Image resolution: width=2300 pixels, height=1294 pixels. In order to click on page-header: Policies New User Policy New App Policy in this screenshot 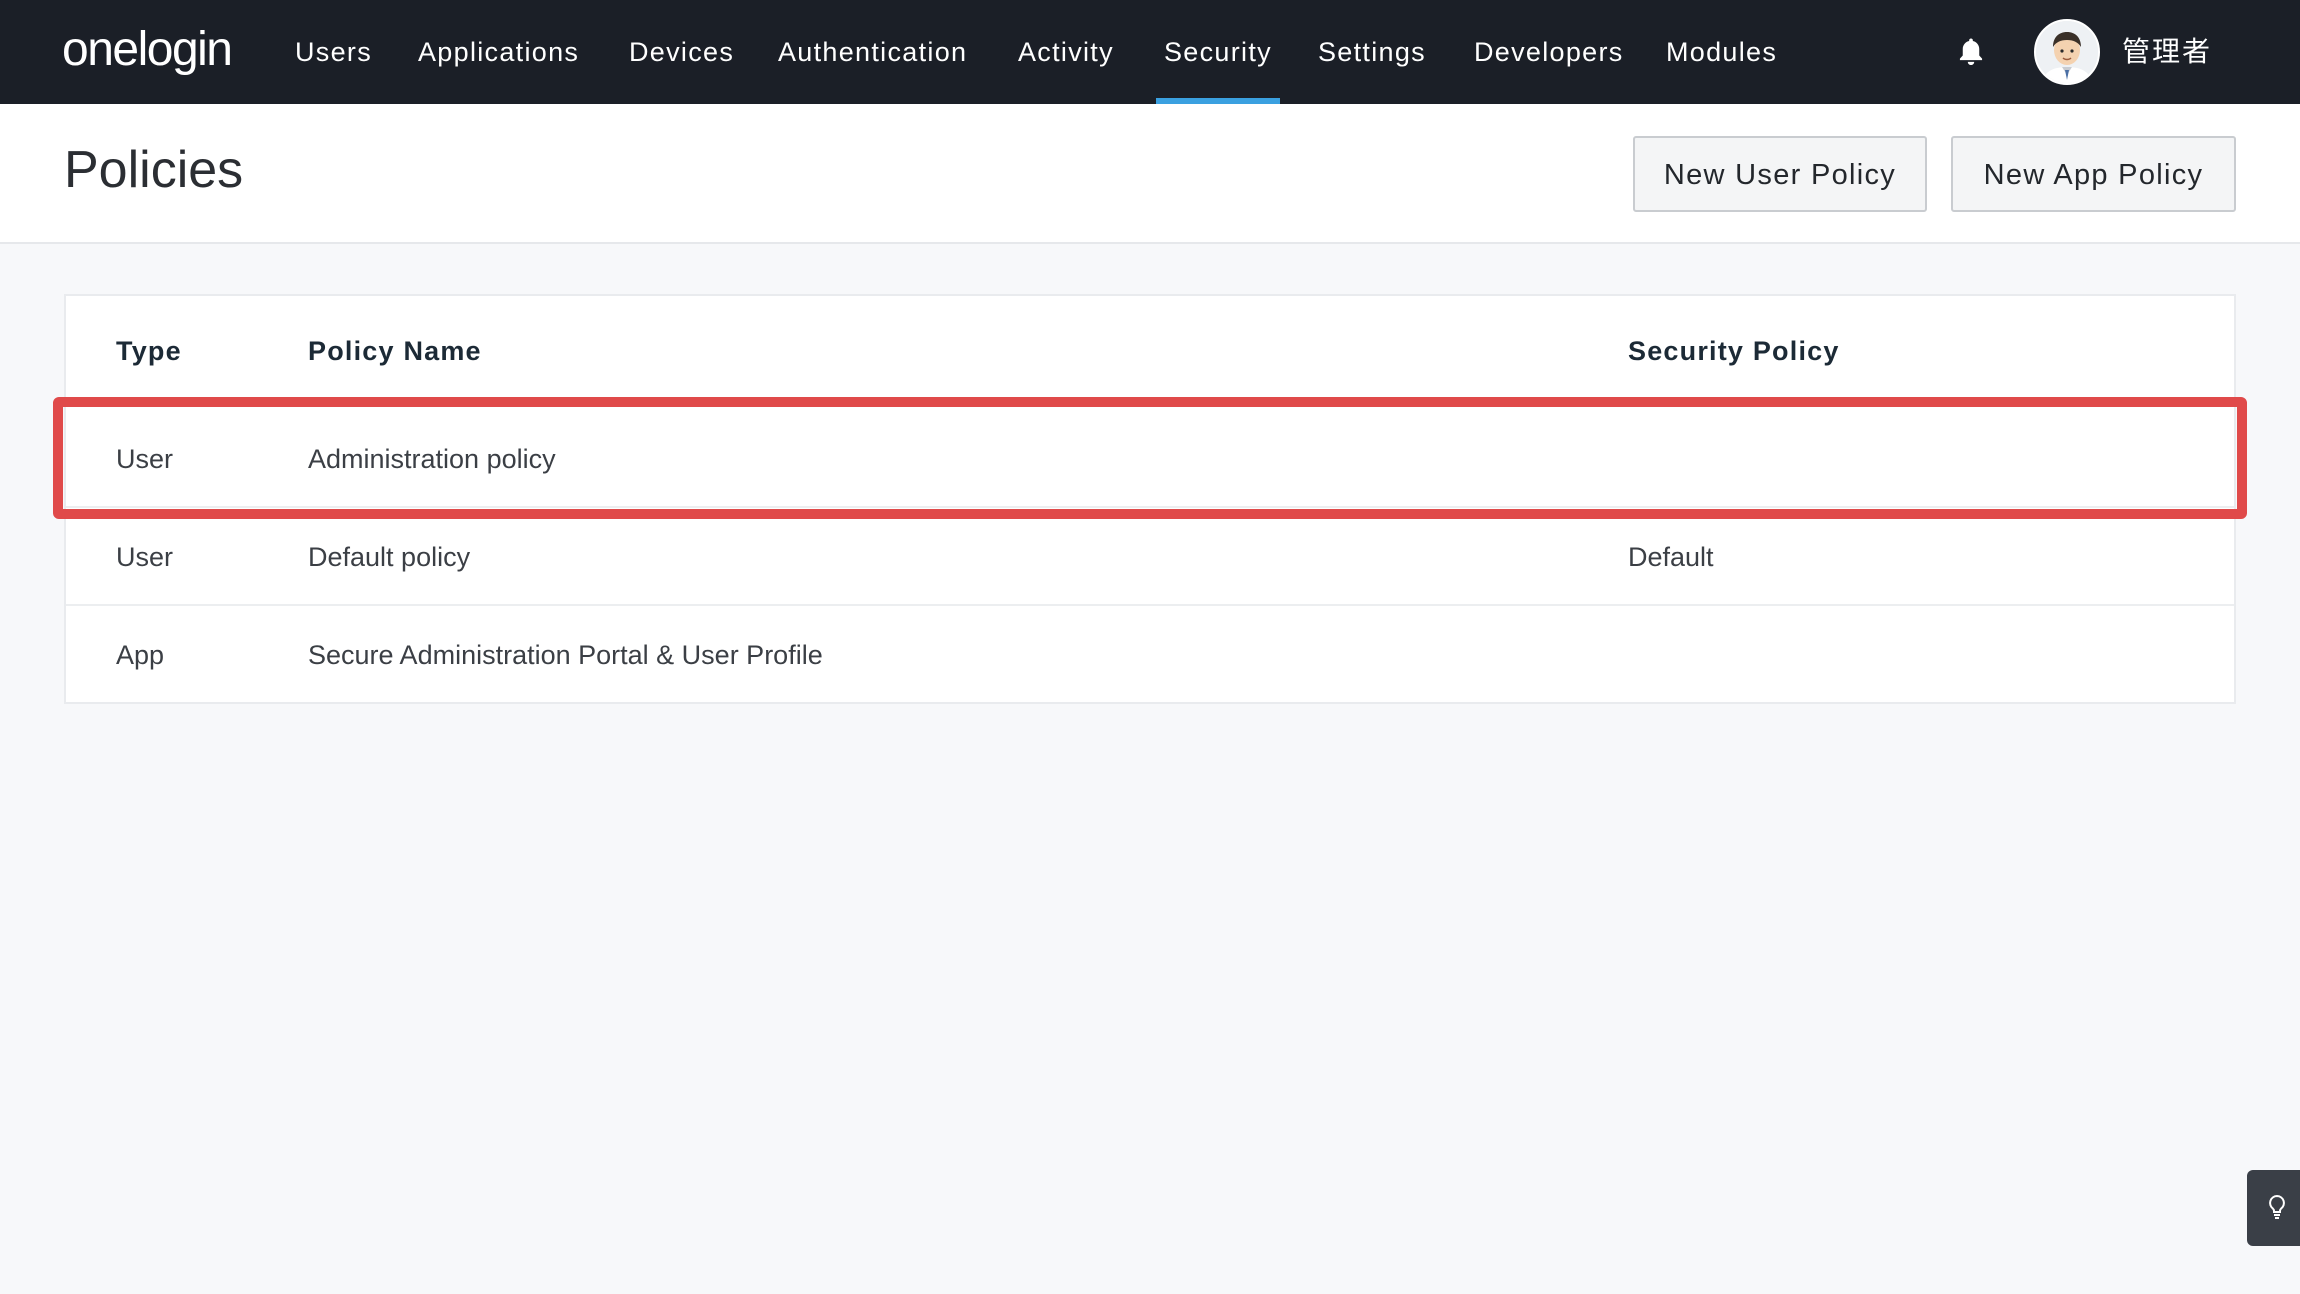, I will do `click(1150, 174)`.